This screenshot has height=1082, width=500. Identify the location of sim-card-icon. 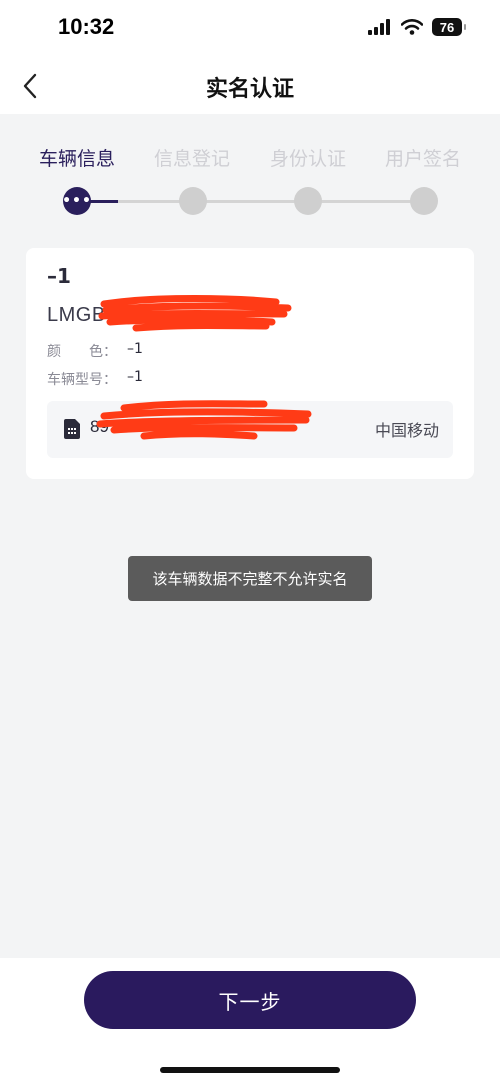
(72, 429).